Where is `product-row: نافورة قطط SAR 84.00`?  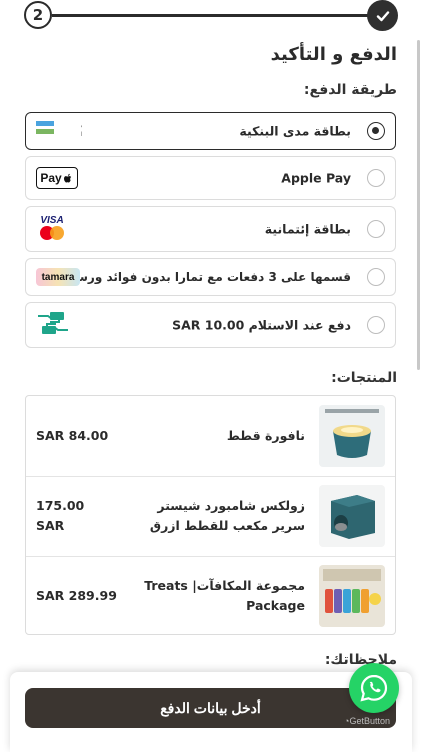 product-row: نافورة قطط SAR 84.00 is located at coordinates (210, 436).